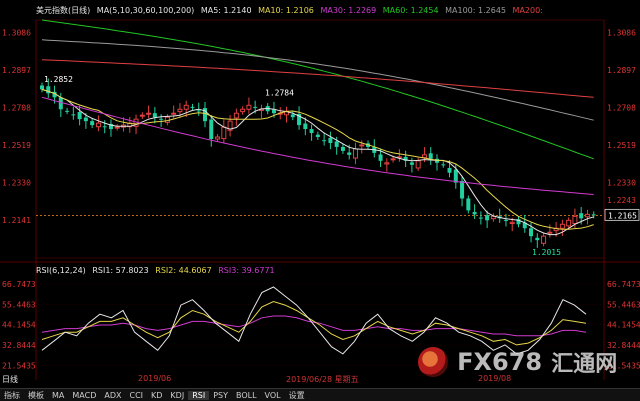  I want to click on watermark-logo-icon, so click(433, 362).